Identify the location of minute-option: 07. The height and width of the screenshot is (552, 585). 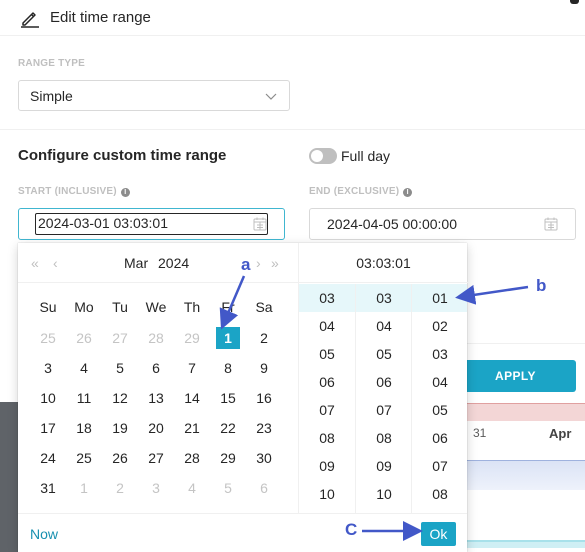
(383, 410).